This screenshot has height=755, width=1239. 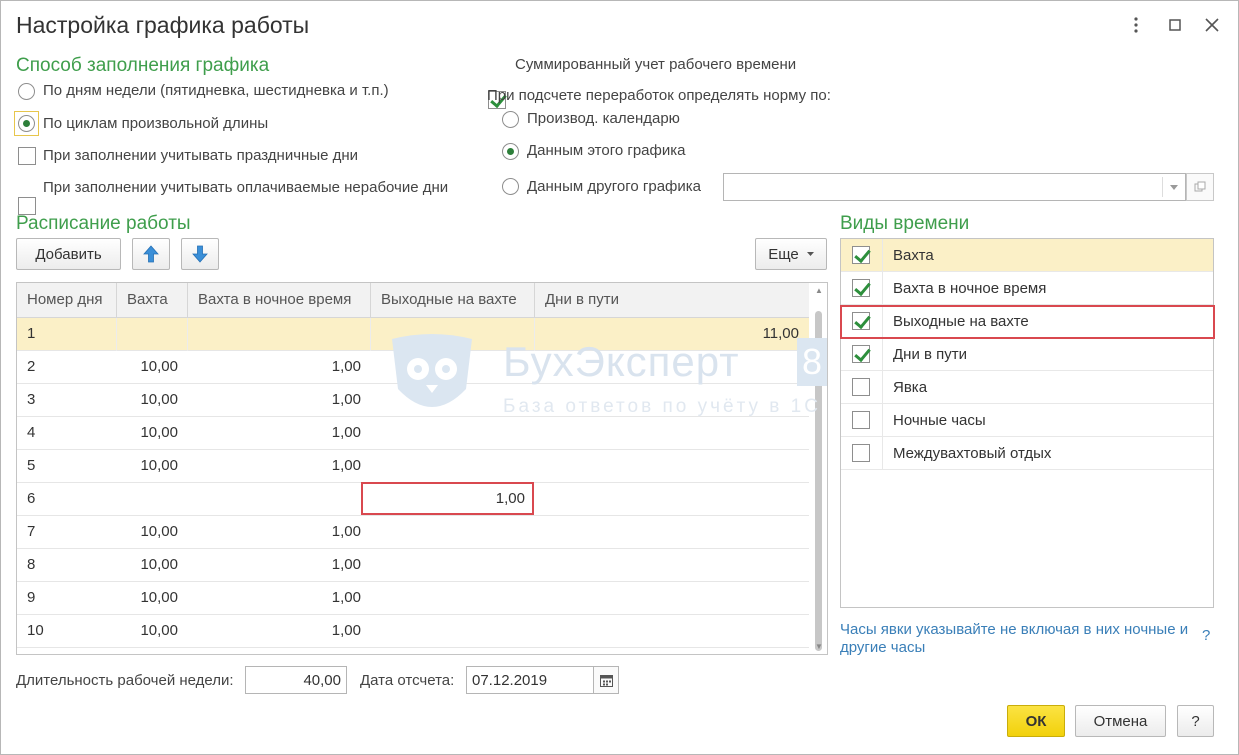 I want to click on cell-day: 2, so click(x=67, y=367).